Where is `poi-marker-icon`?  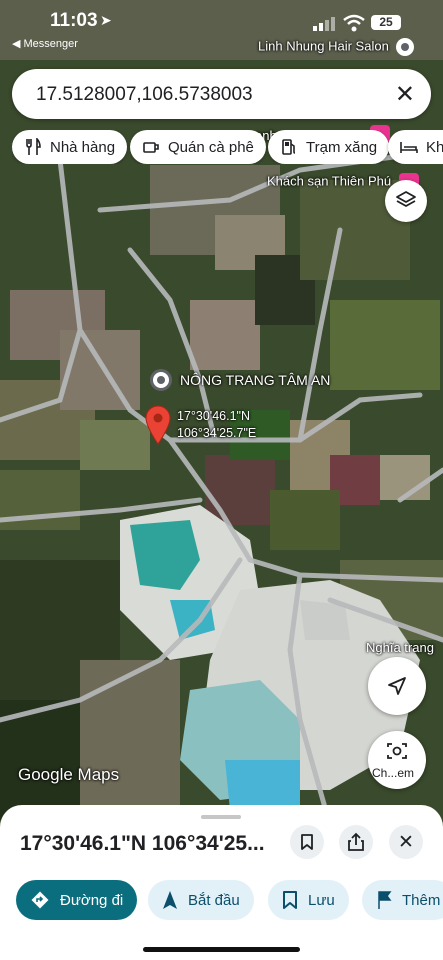
poi-marker-icon is located at coordinates (161, 380).